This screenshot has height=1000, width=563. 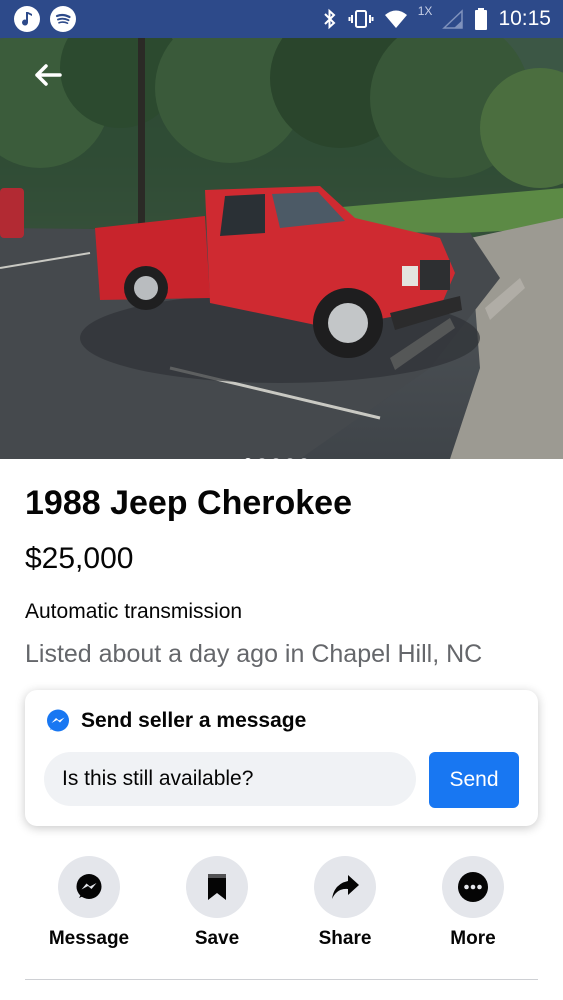 What do you see at coordinates (474, 780) in the screenshot?
I see `send-button: Send` at bounding box center [474, 780].